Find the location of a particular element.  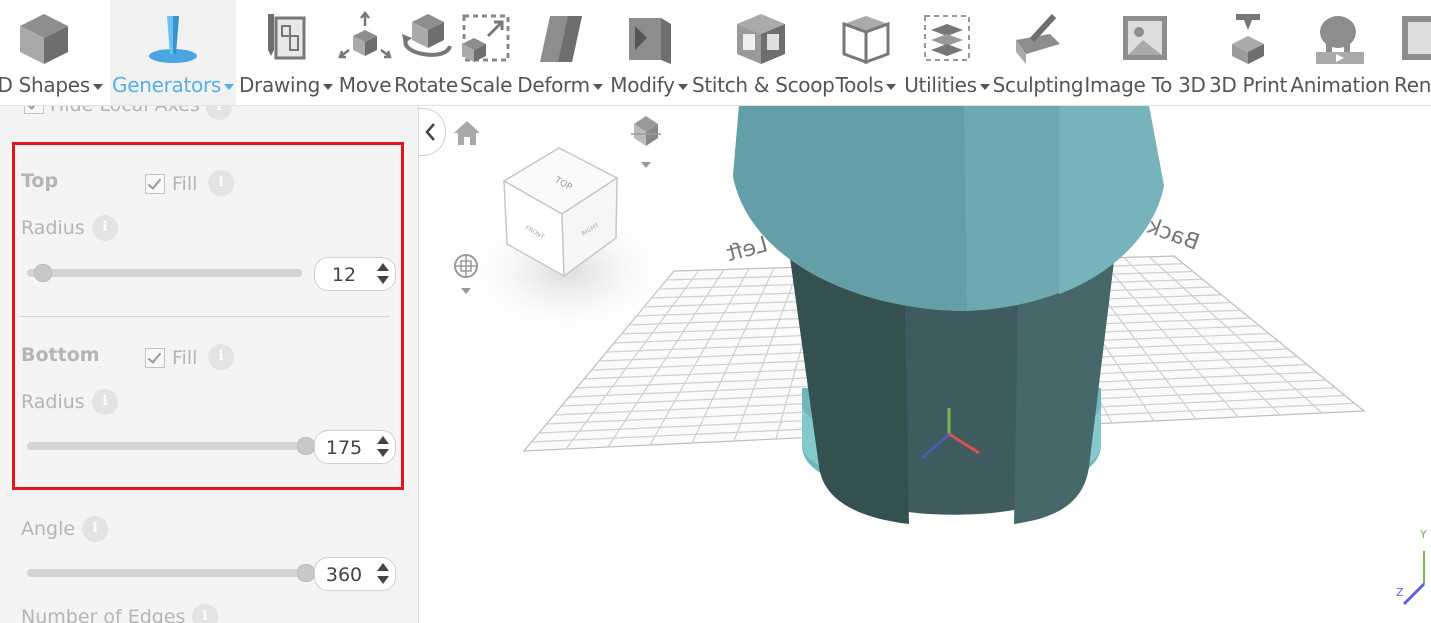

toolbar-move: Move is located at coordinates (365, 52).